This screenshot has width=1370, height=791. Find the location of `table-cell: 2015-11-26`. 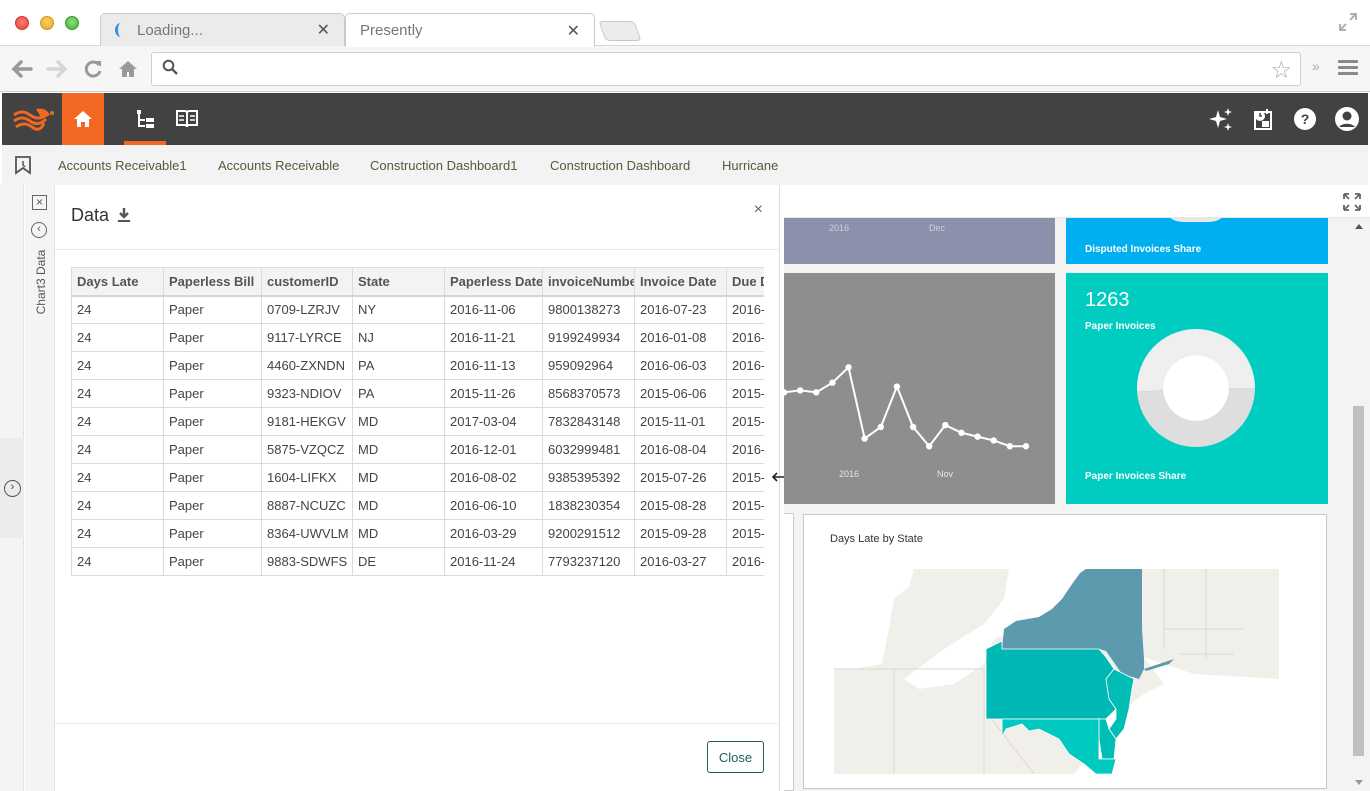

table-cell: 2015-11-26 is located at coordinates (493, 393).